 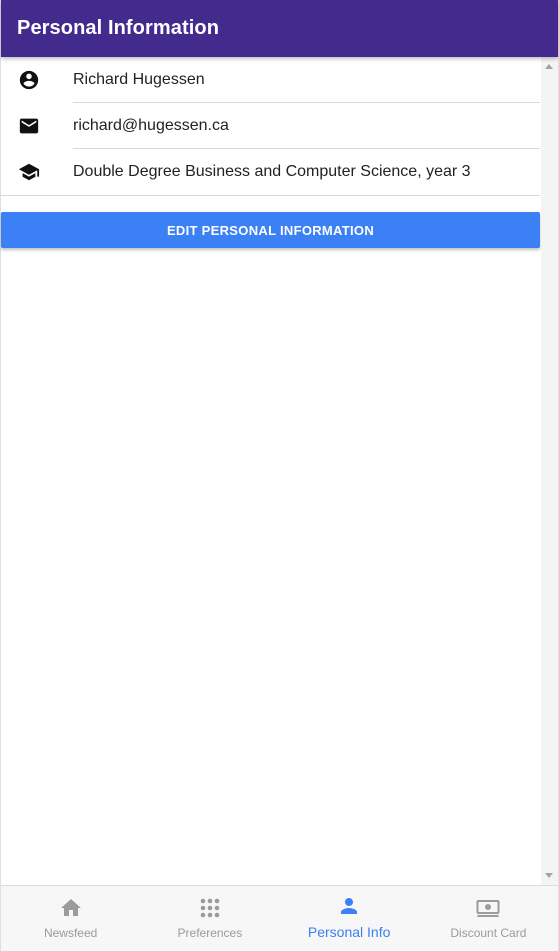 I want to click on person-icon, so click(x=349, y=906).